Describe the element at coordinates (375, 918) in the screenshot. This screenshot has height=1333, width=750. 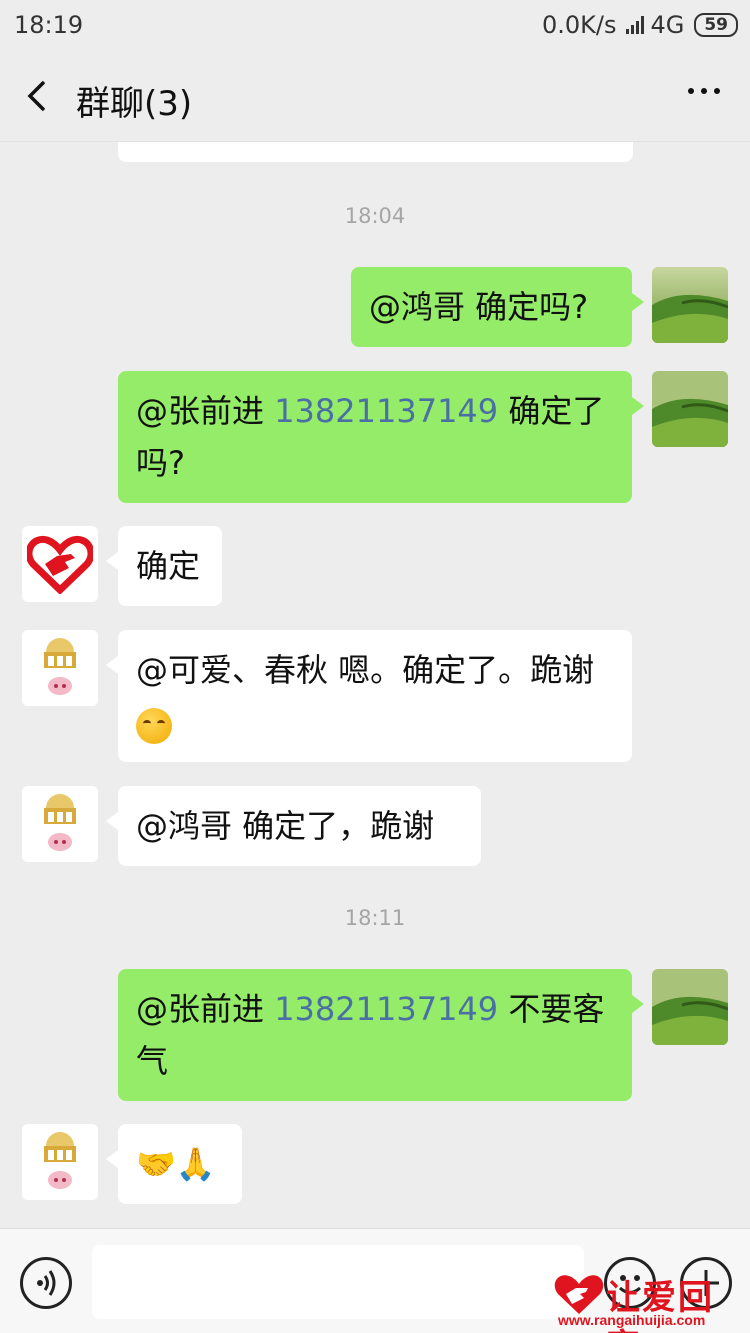
I see `timestamp: 18:11` at that location.